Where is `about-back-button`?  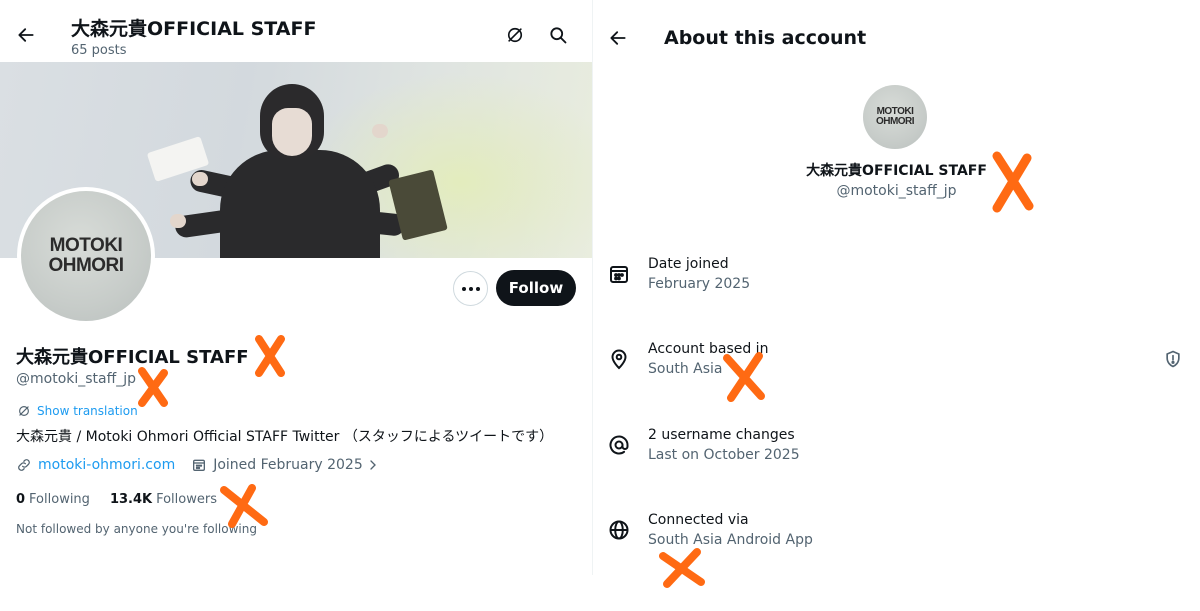
about-back-button is located at coordinates (618, 38).